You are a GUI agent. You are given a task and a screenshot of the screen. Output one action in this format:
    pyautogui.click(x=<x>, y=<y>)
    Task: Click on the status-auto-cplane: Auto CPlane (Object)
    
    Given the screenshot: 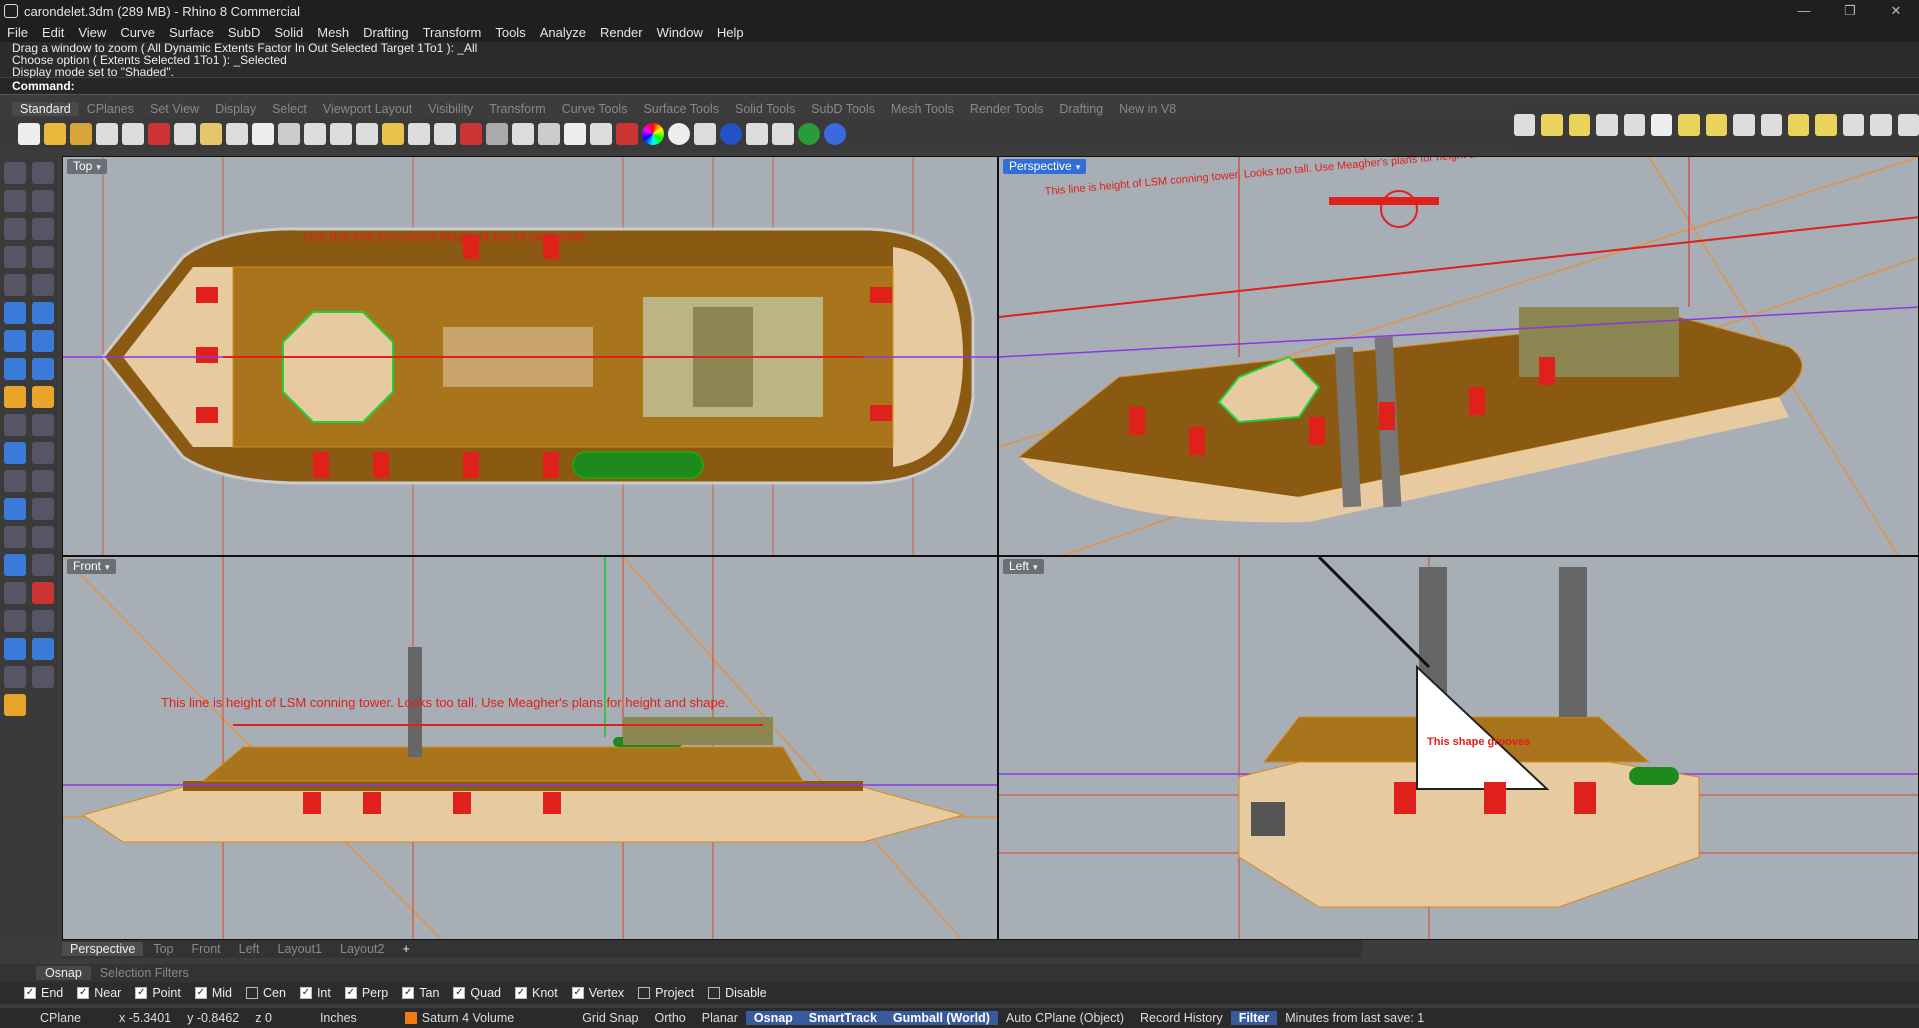 What is the action you would take?
    pyautogui.click(x=1065, y=1018)
    